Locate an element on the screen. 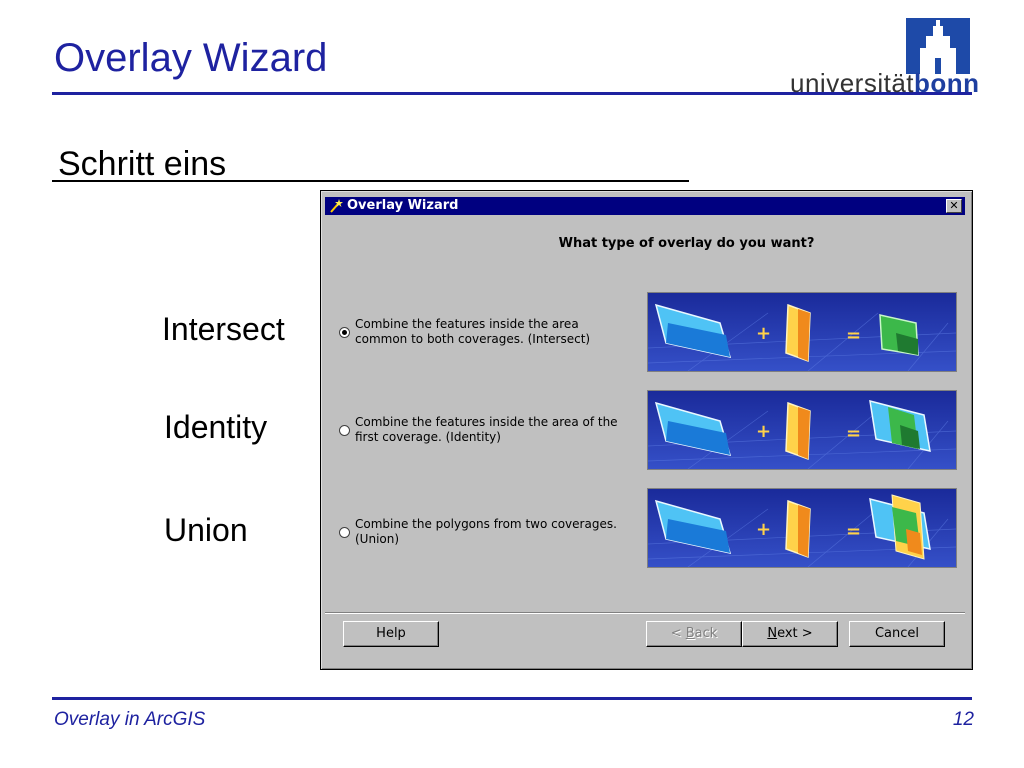 The image size is (1024, 768). label-identity: Identity is located at coordinates (216, 427).